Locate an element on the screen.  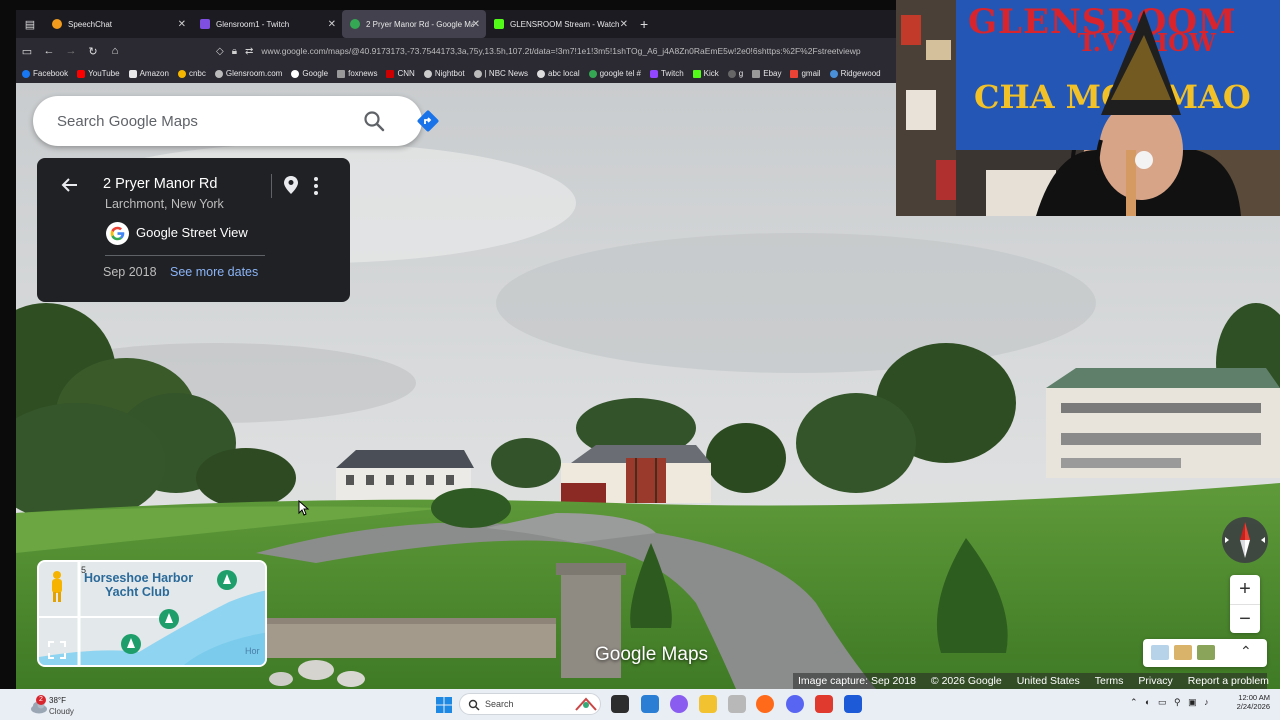
malwarebytes-icon is located at coordinates (853, 704).